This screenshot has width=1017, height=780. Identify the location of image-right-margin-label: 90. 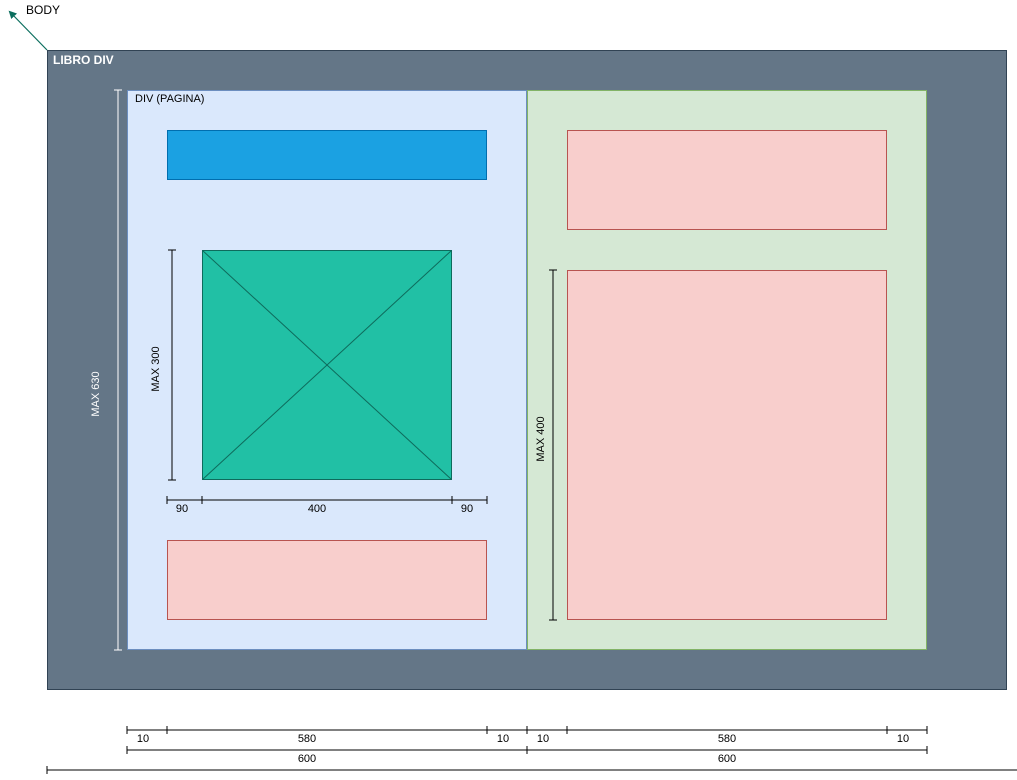
(467, 509).